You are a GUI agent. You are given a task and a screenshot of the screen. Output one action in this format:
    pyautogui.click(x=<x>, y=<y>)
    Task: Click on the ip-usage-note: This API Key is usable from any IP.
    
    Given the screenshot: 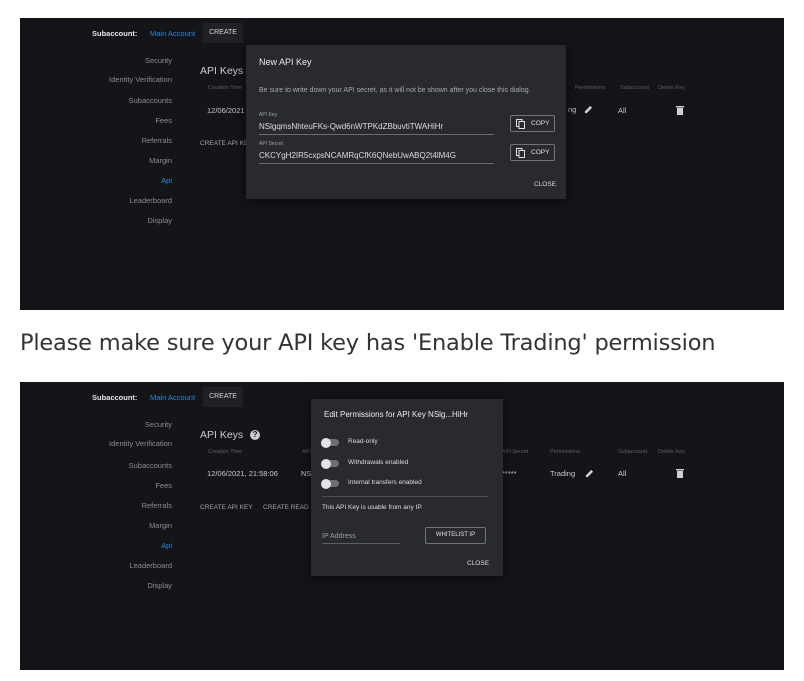 What is the action you would take?
    pyautogui.click(x=372, y=507)
    